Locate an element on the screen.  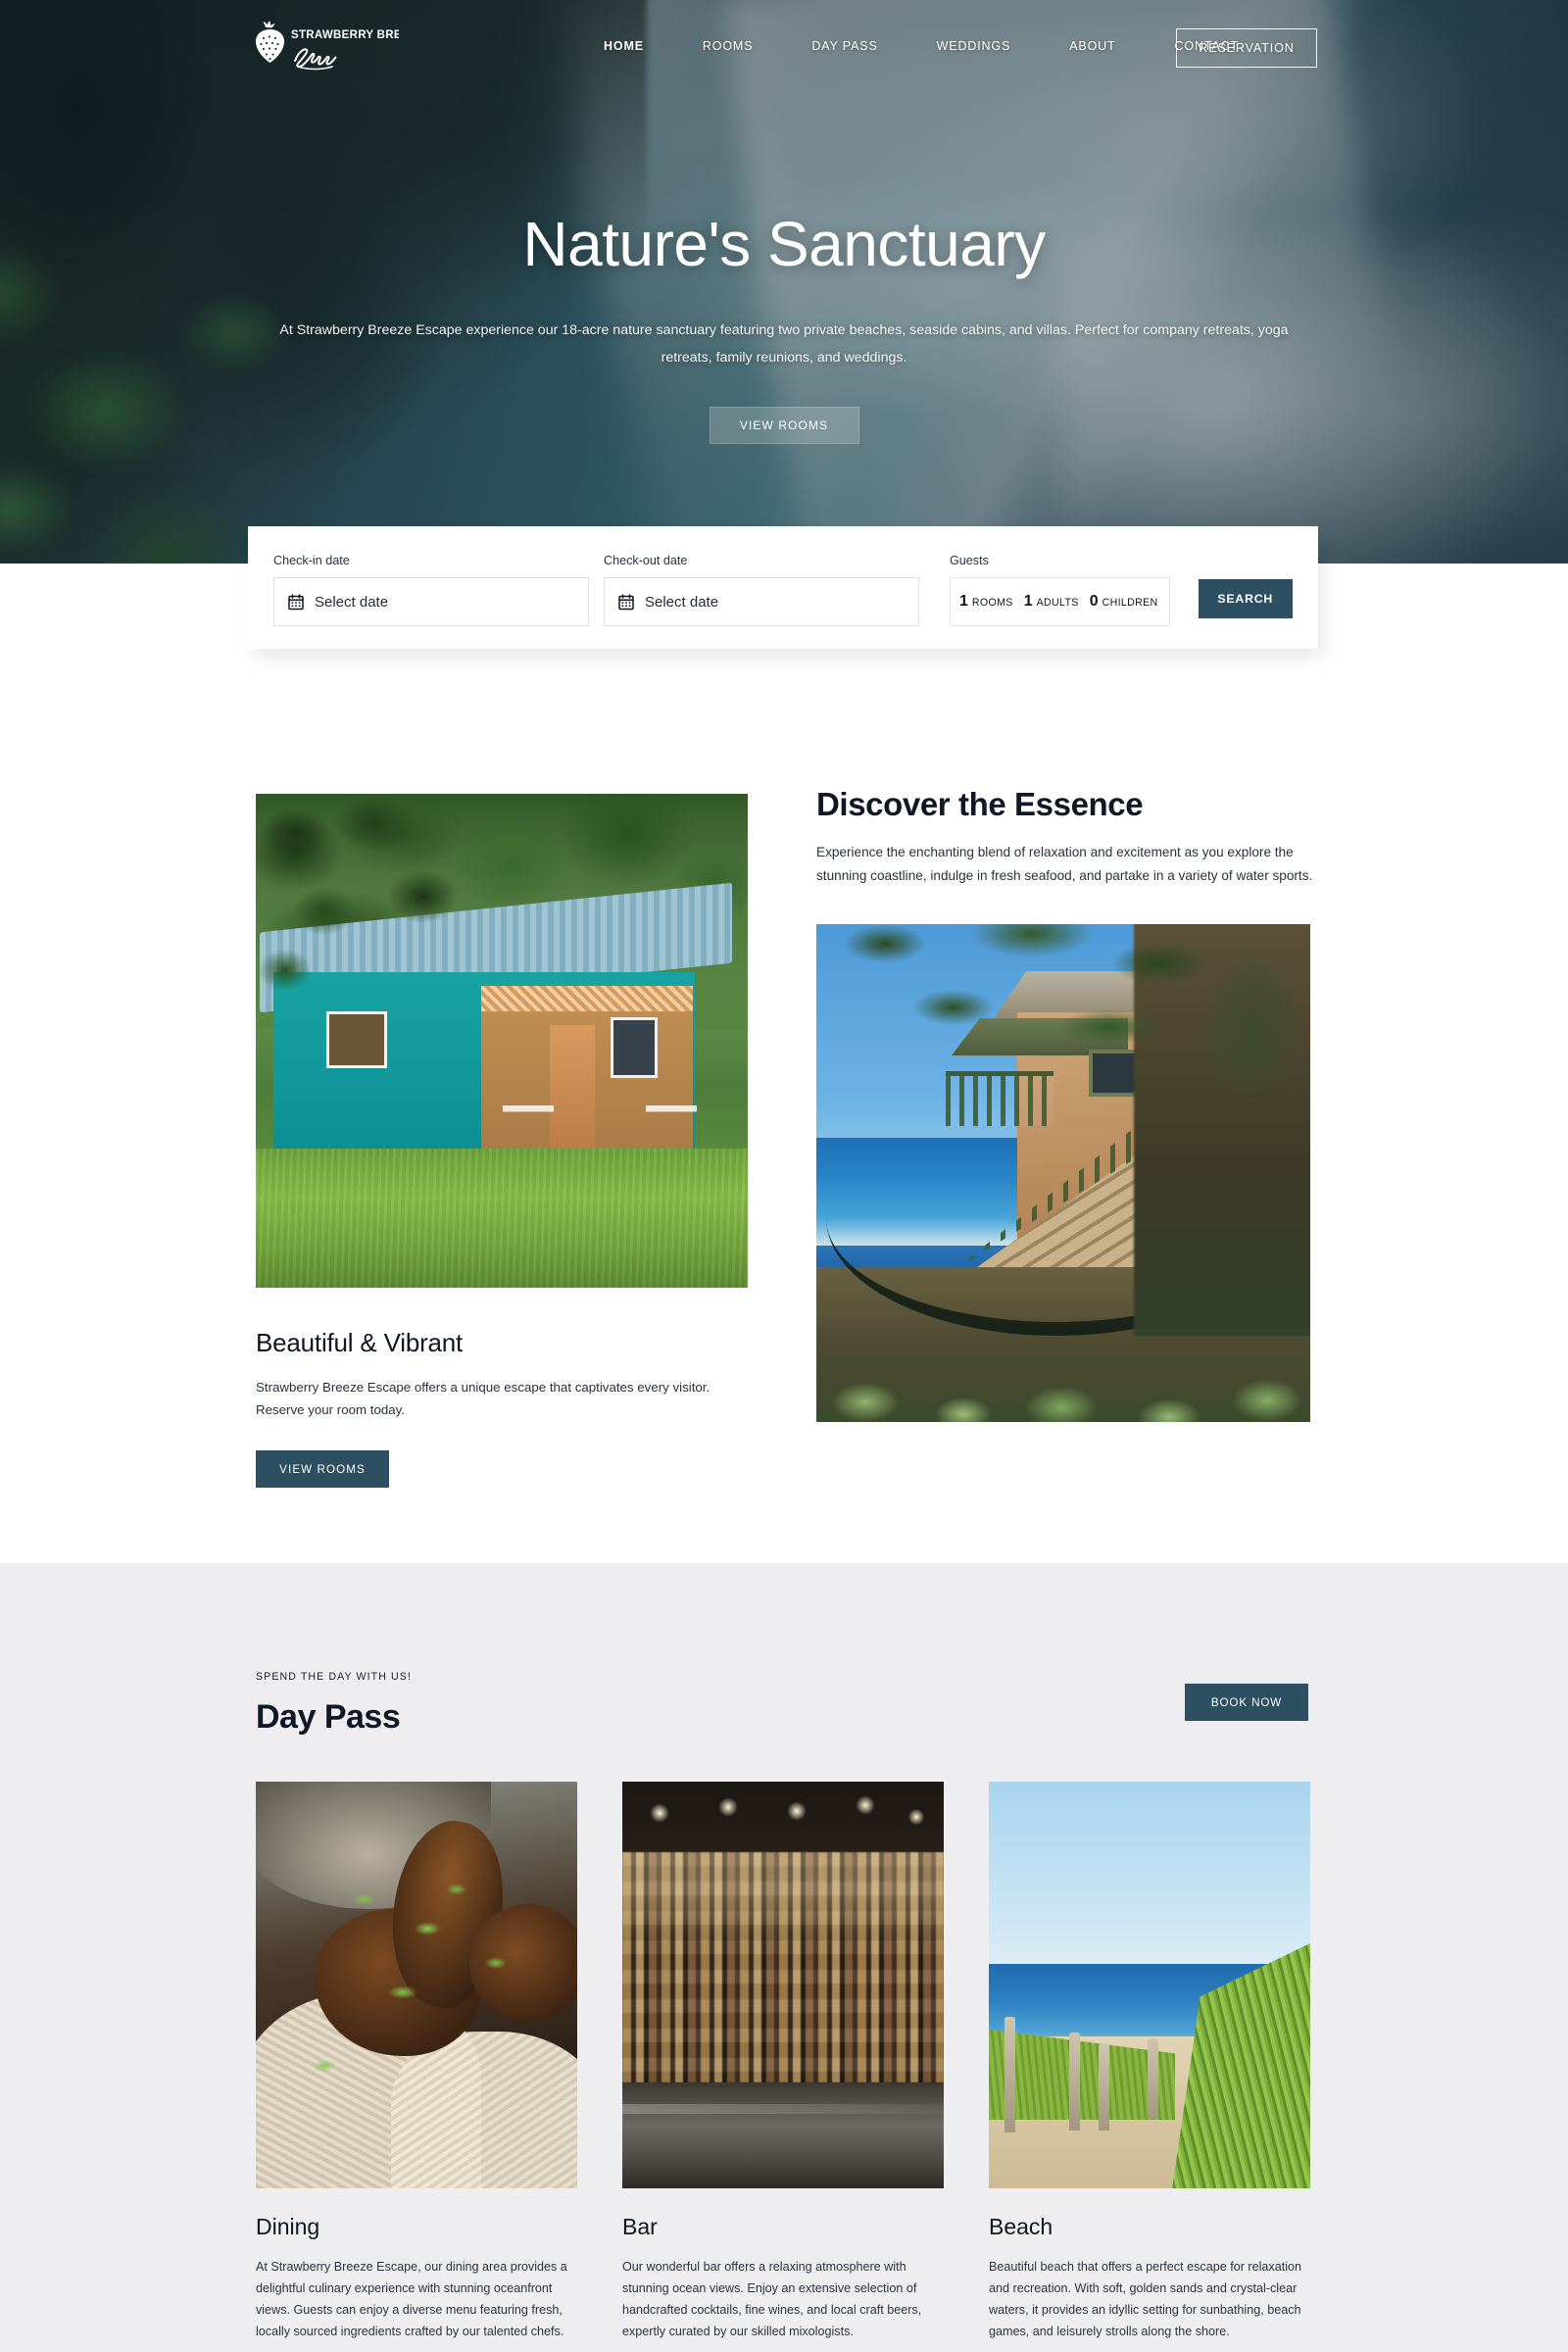
brand-logo: STRAWBERRY BREEZE is located at coordinates (320, 47).